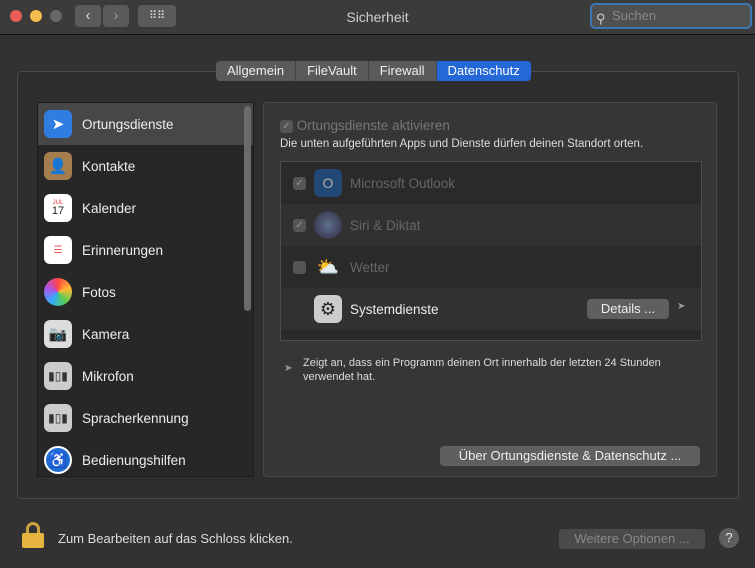  What do you see at coordinates (145, 208) in the screenshot?
I see `sidebar-item-kalender: JUL 17 Kalender` at bounding box center [145, 208].